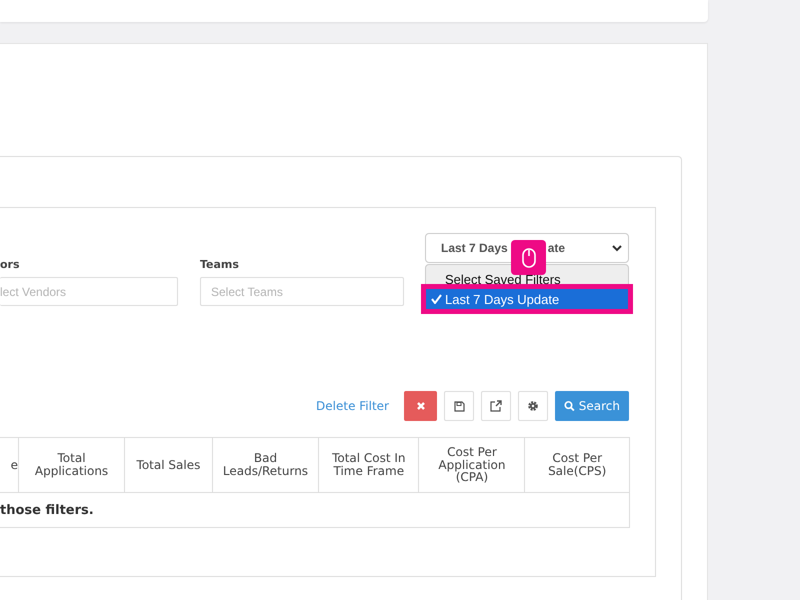 This screenshot has height=600, width=800. I want to click on field-label: ors, so click(10, 264).